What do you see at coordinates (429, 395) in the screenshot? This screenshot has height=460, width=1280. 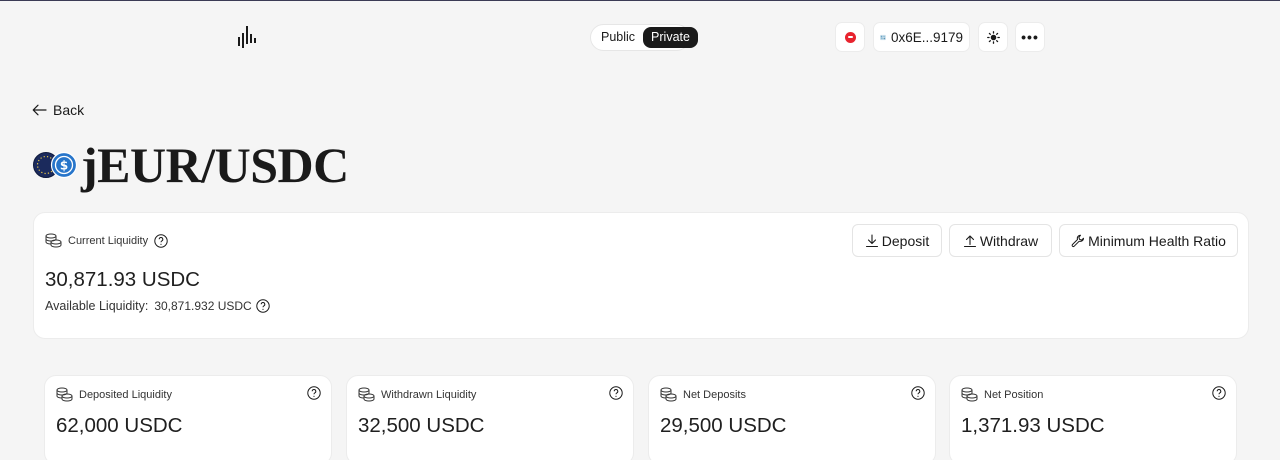 I see `stat-label: Withdrawn Liquidity` at bounding box center [429, 395].